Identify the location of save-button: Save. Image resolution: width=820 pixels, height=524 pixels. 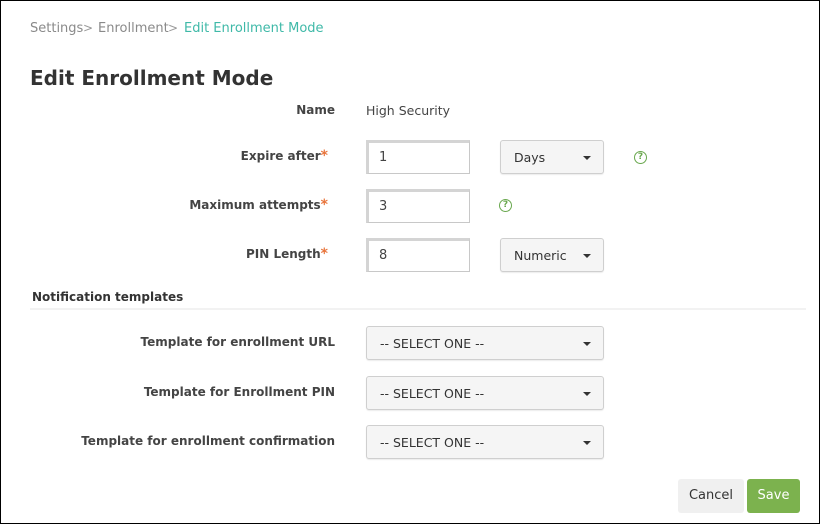
(773, 496).